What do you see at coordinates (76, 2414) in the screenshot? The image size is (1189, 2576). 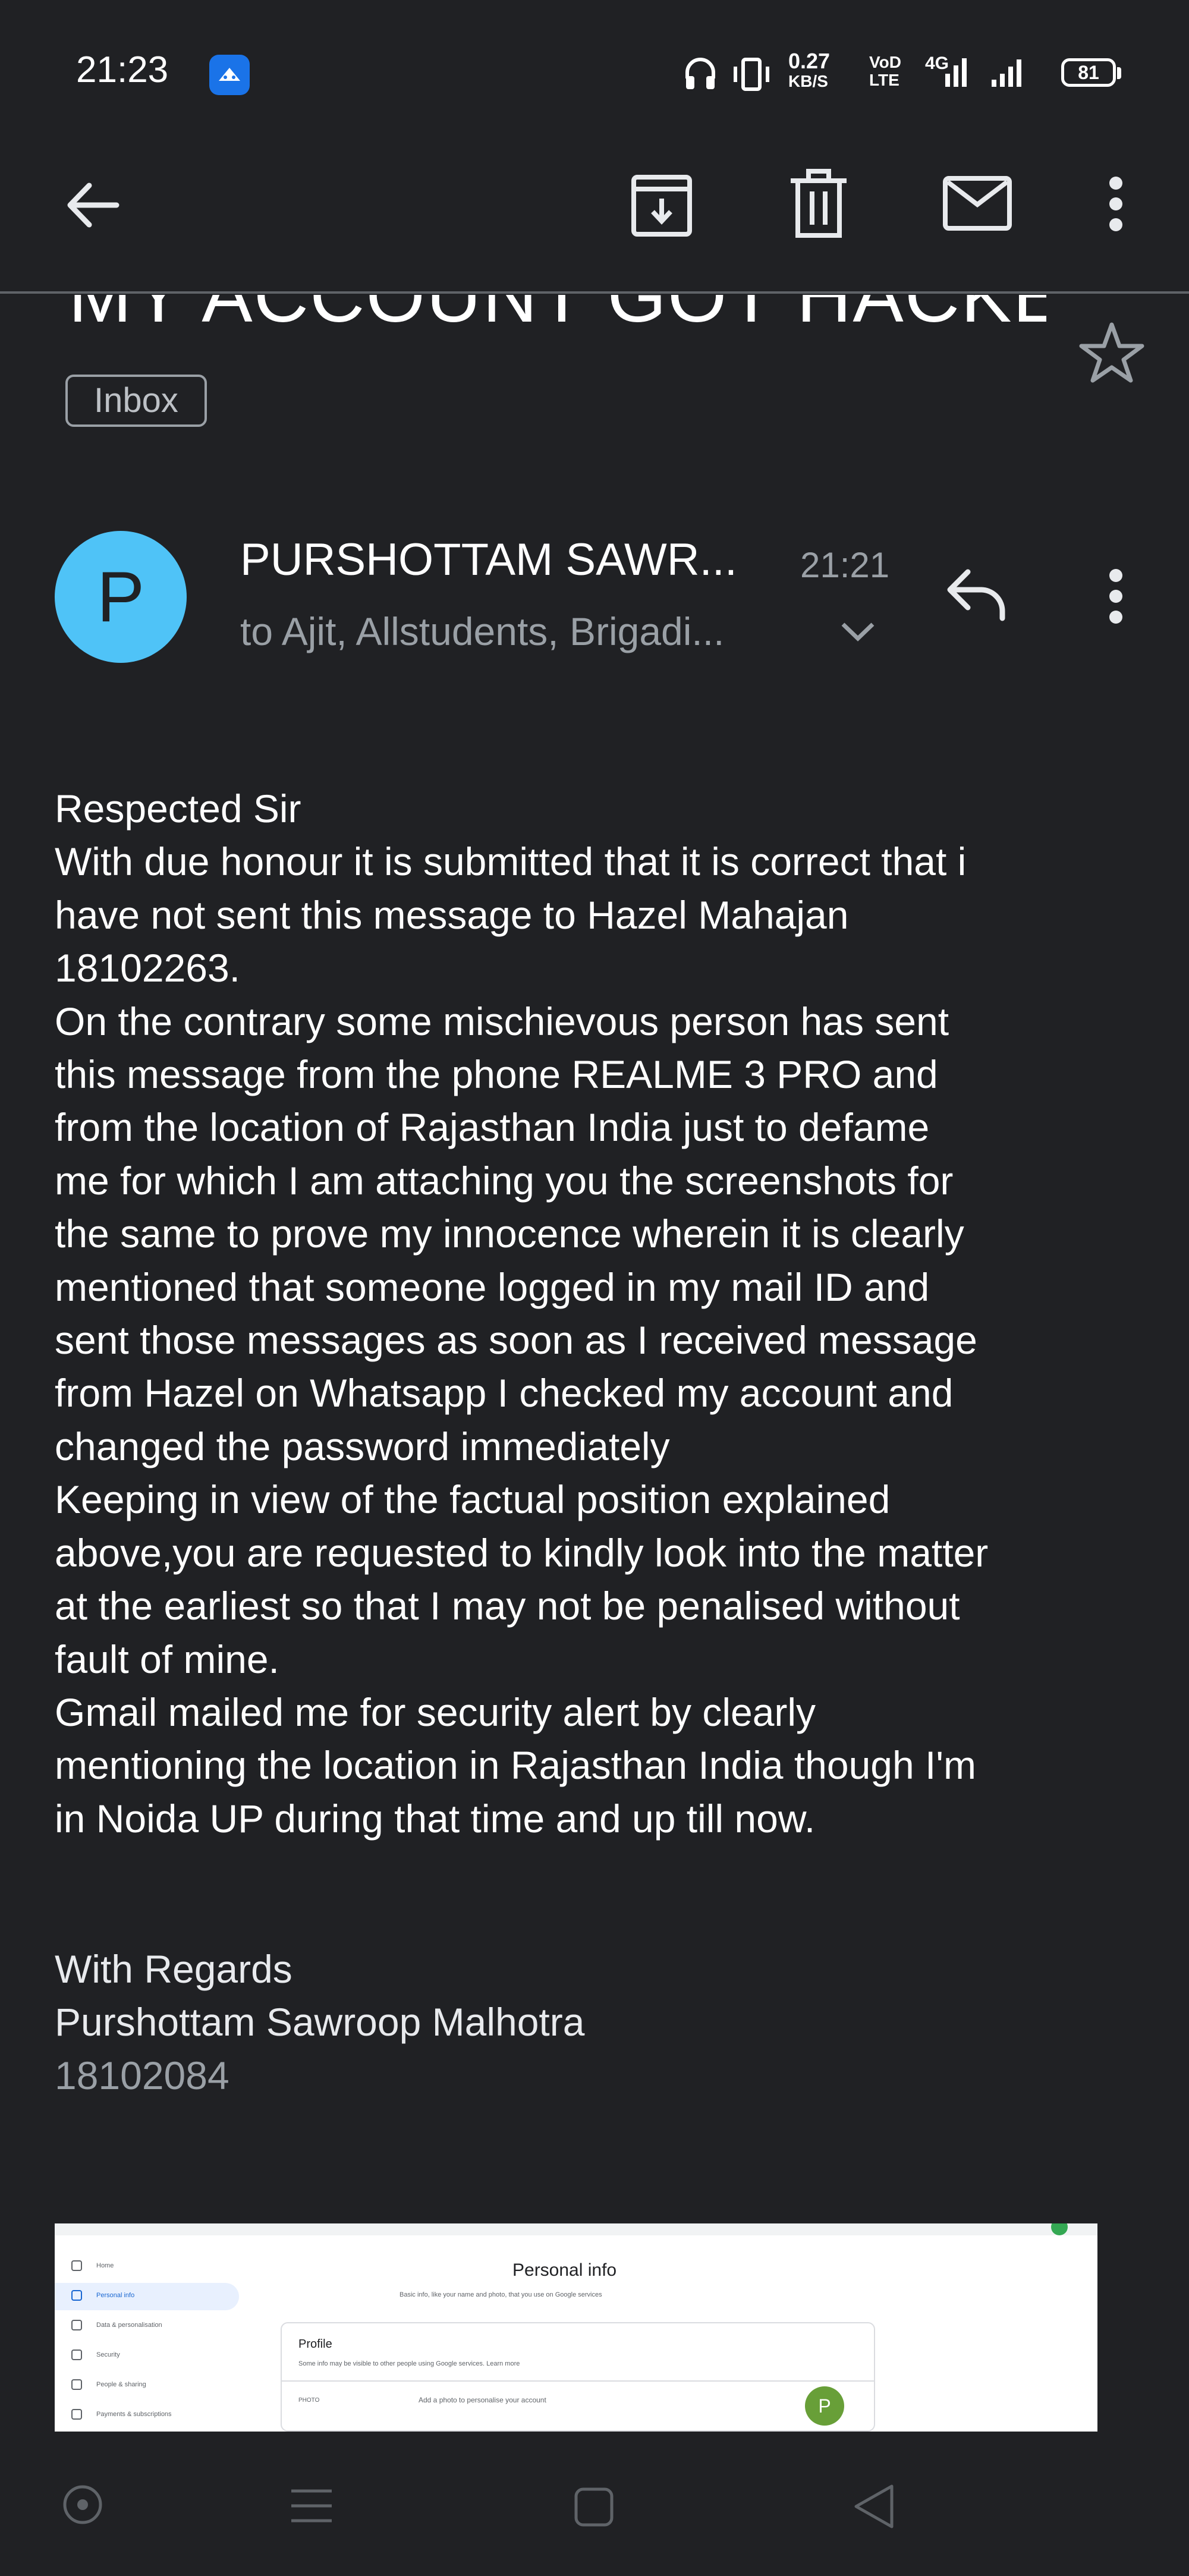 I see `payments-icon` at bounding box center [76, 2414].